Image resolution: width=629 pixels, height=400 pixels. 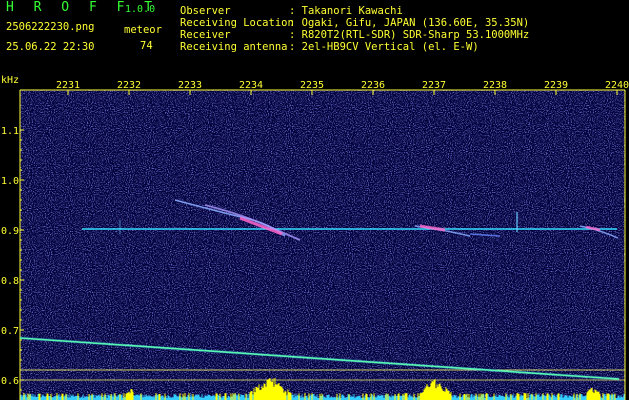 I want to click on antenna-value: : 2el-HB9CV Vertical (el. E-W), so click(x=384, y=47).